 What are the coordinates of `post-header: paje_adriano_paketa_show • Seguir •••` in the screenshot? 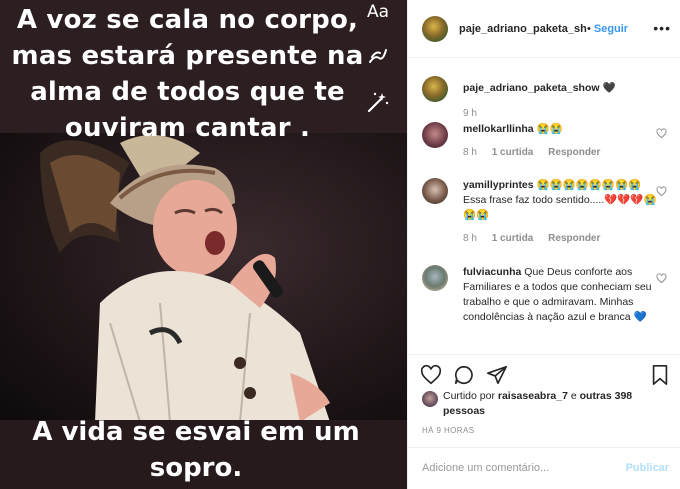 It's located at (544, 29).